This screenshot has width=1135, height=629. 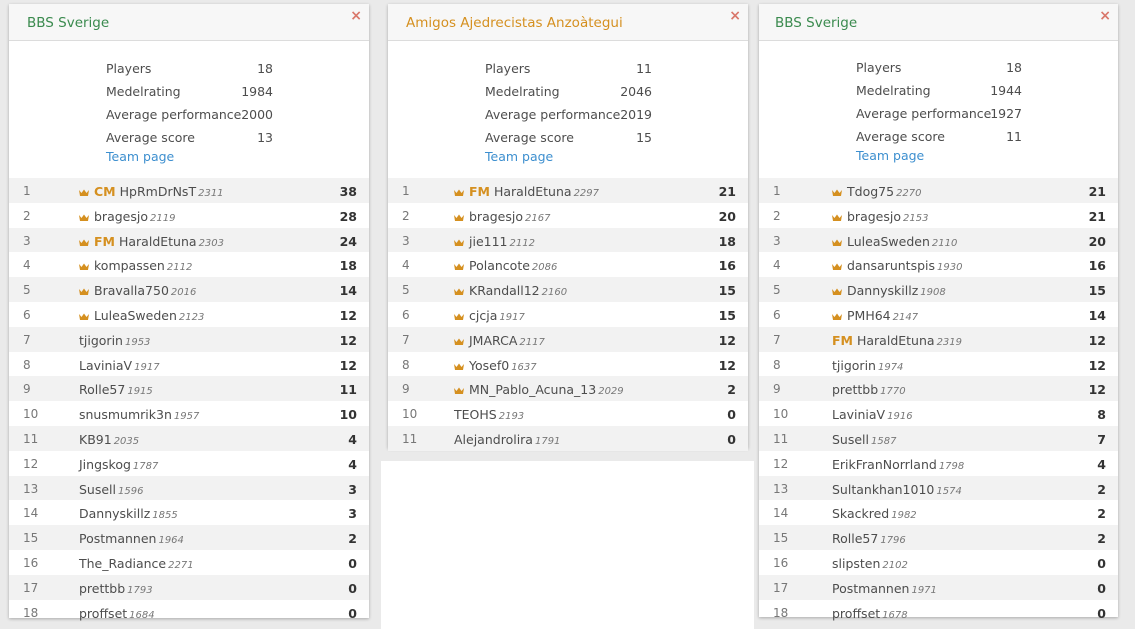 I want to click on player-link: CM HpRmDrNsT 2311, so click(x=151, y=191).